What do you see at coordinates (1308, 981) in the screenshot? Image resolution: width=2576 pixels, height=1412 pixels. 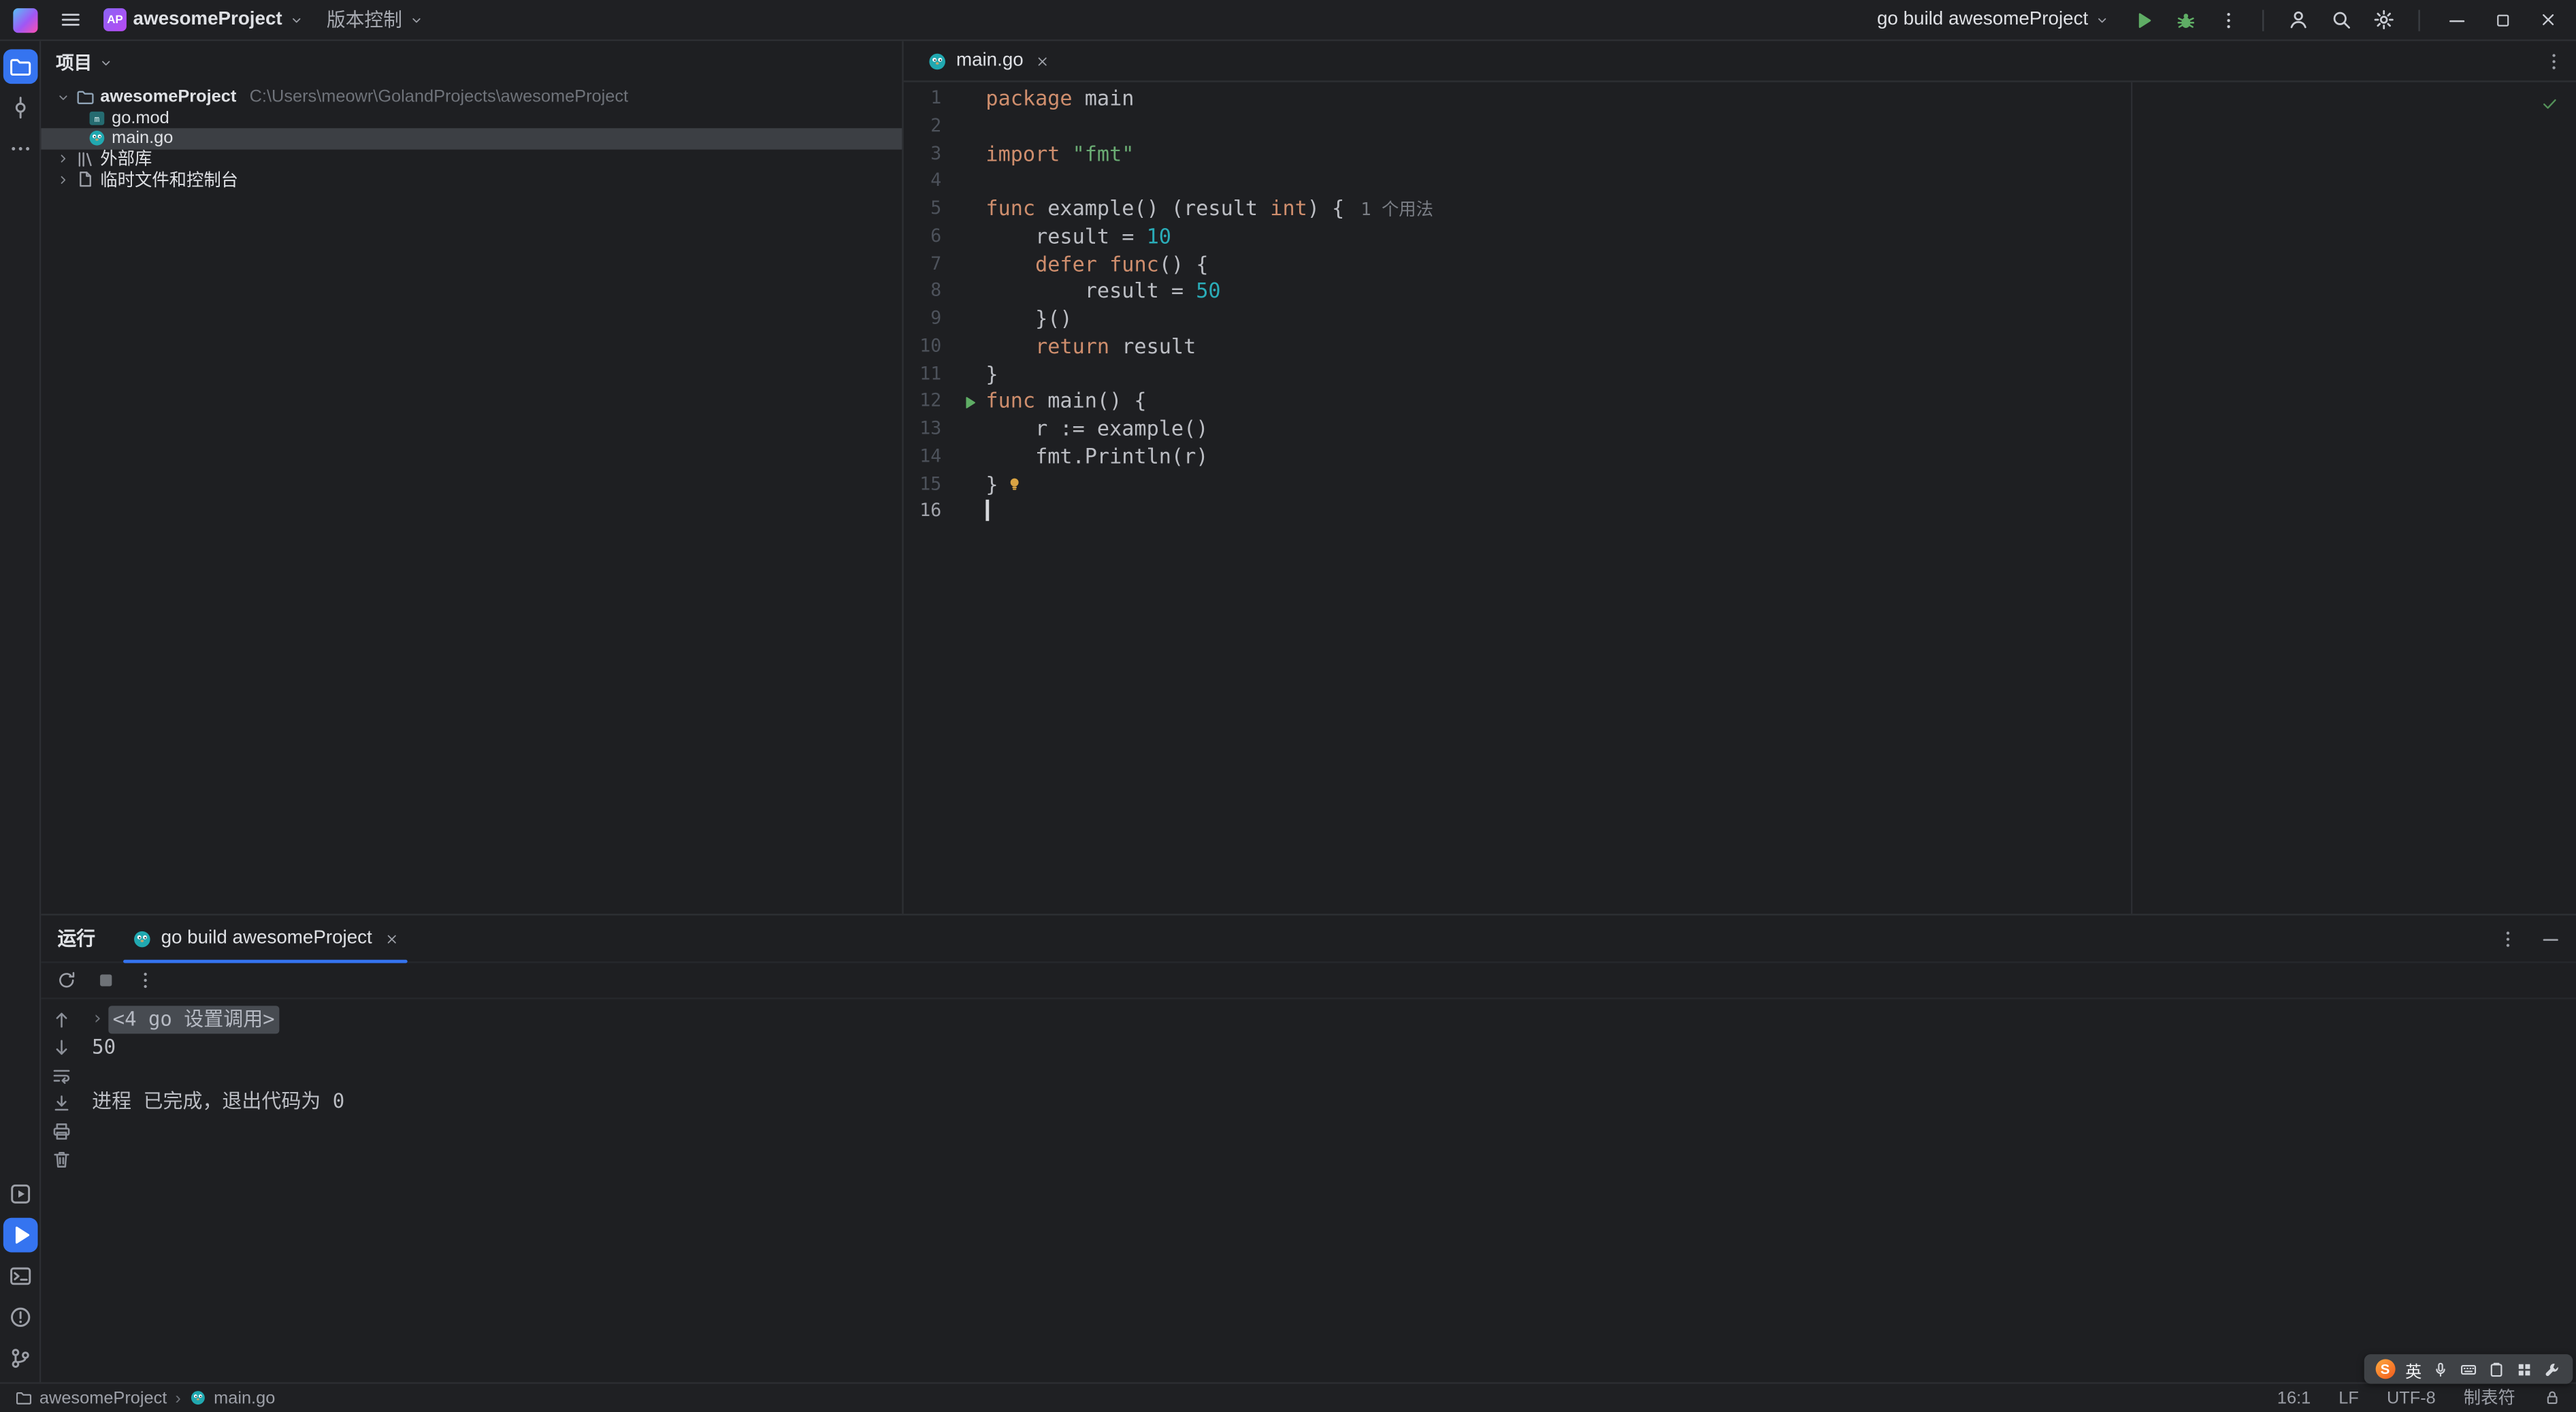 I see `run-toolbar` at bounding box center [1308, 981].